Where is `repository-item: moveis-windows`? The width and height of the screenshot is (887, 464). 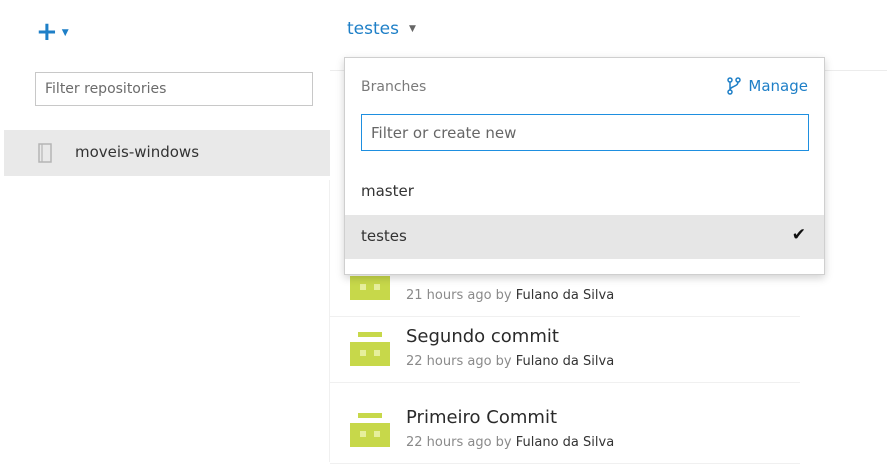
repository-item: moveis-windows is located at coordinates (167, 153).